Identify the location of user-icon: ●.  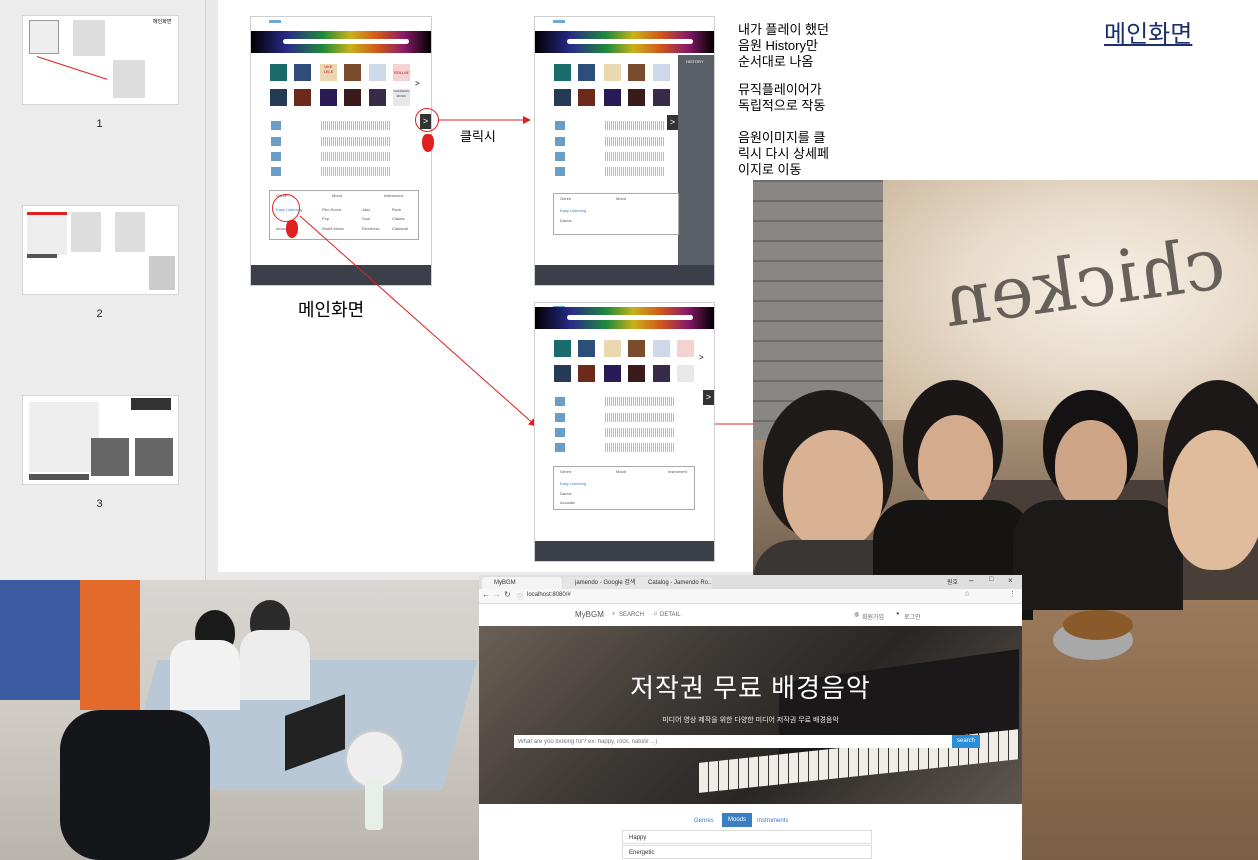
(898, 614).